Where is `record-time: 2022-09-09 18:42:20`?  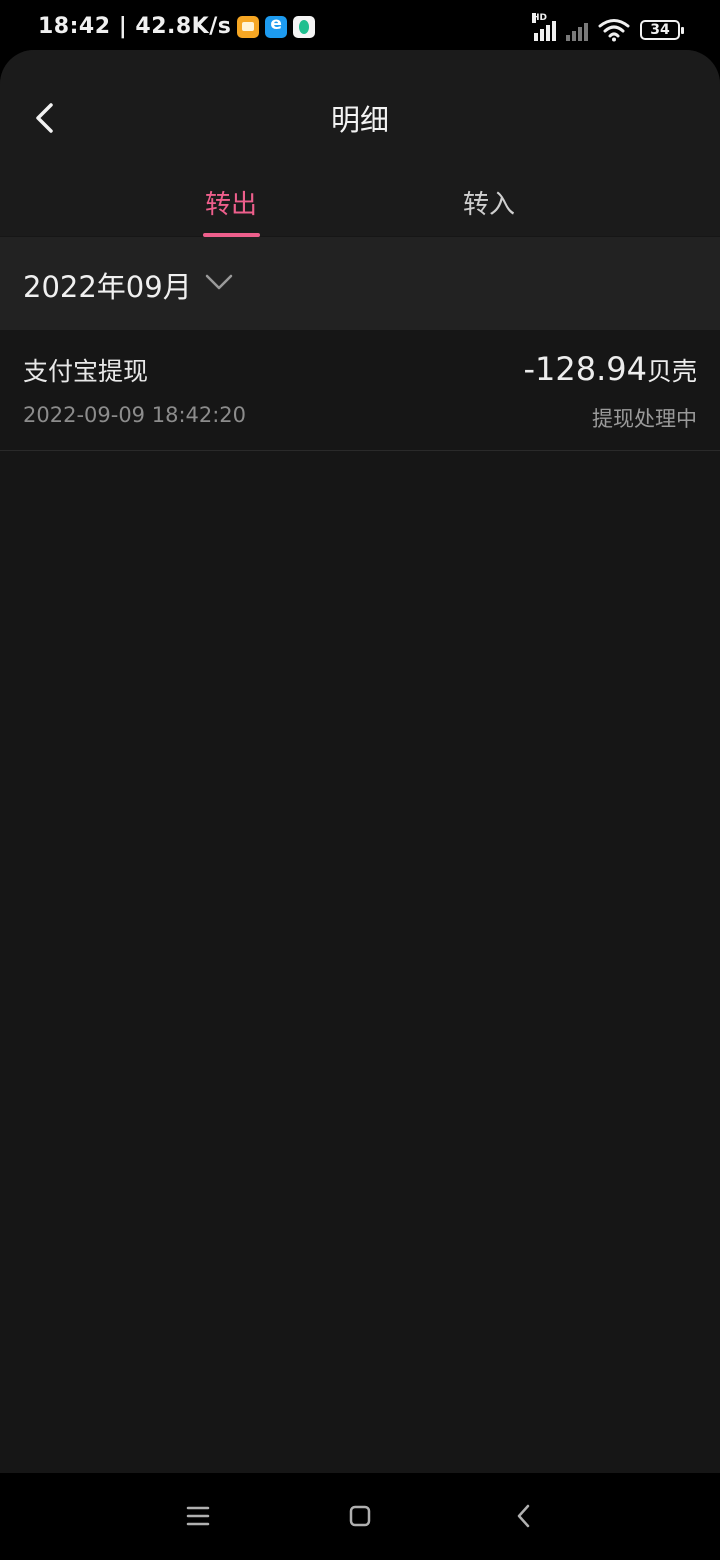
record-time: 2022-09-09 18:42:20 is located at coordinates (135, 415).